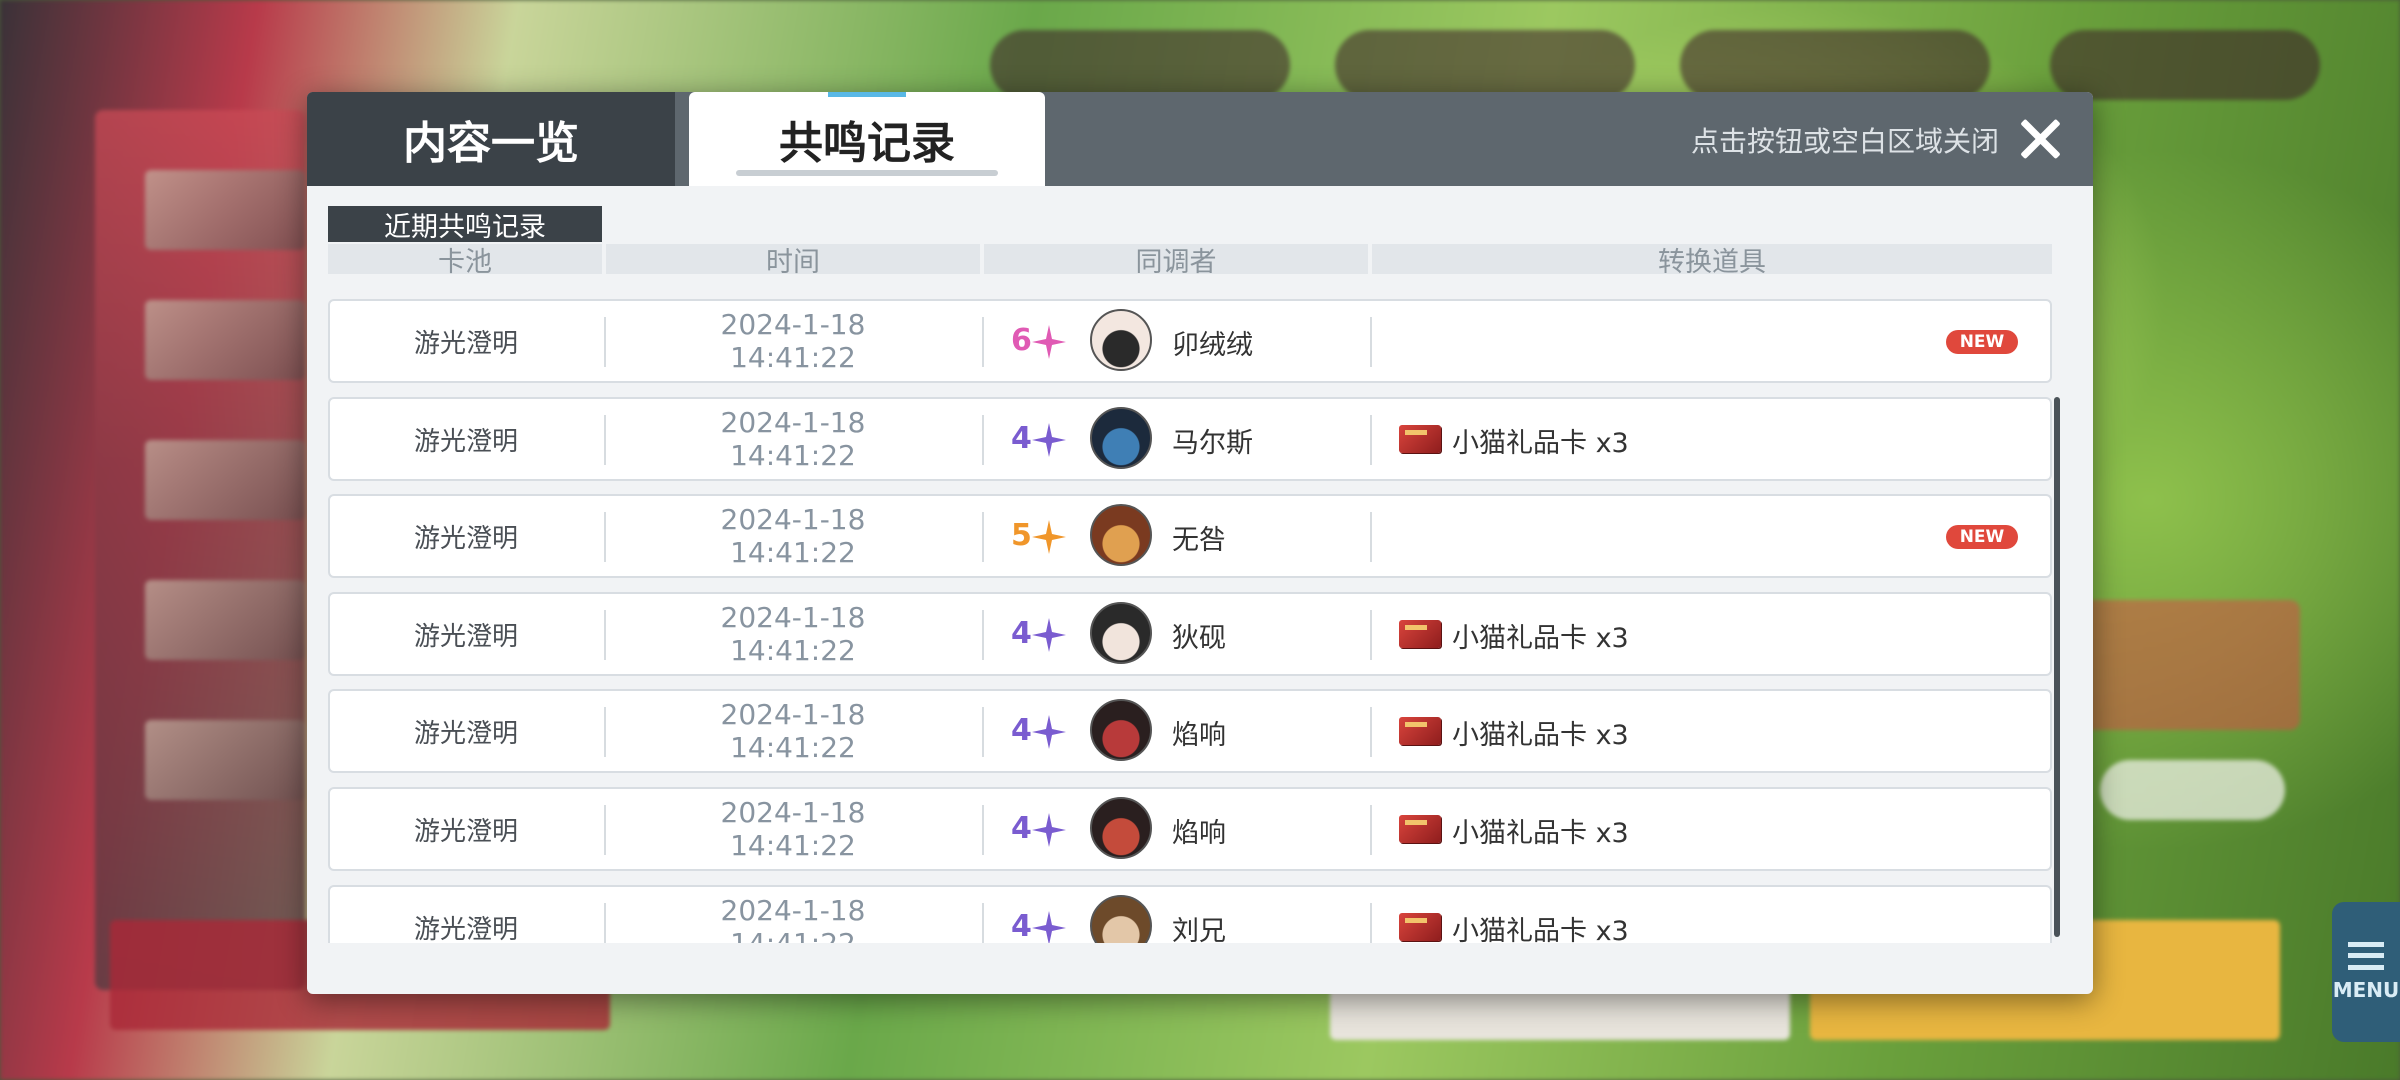 Image resolution: width=2400 pixels, height=1080 pixels. Describe the element at coordinates (2366, 990) in the screenshot. I see `menu-label: MENU` at that location.